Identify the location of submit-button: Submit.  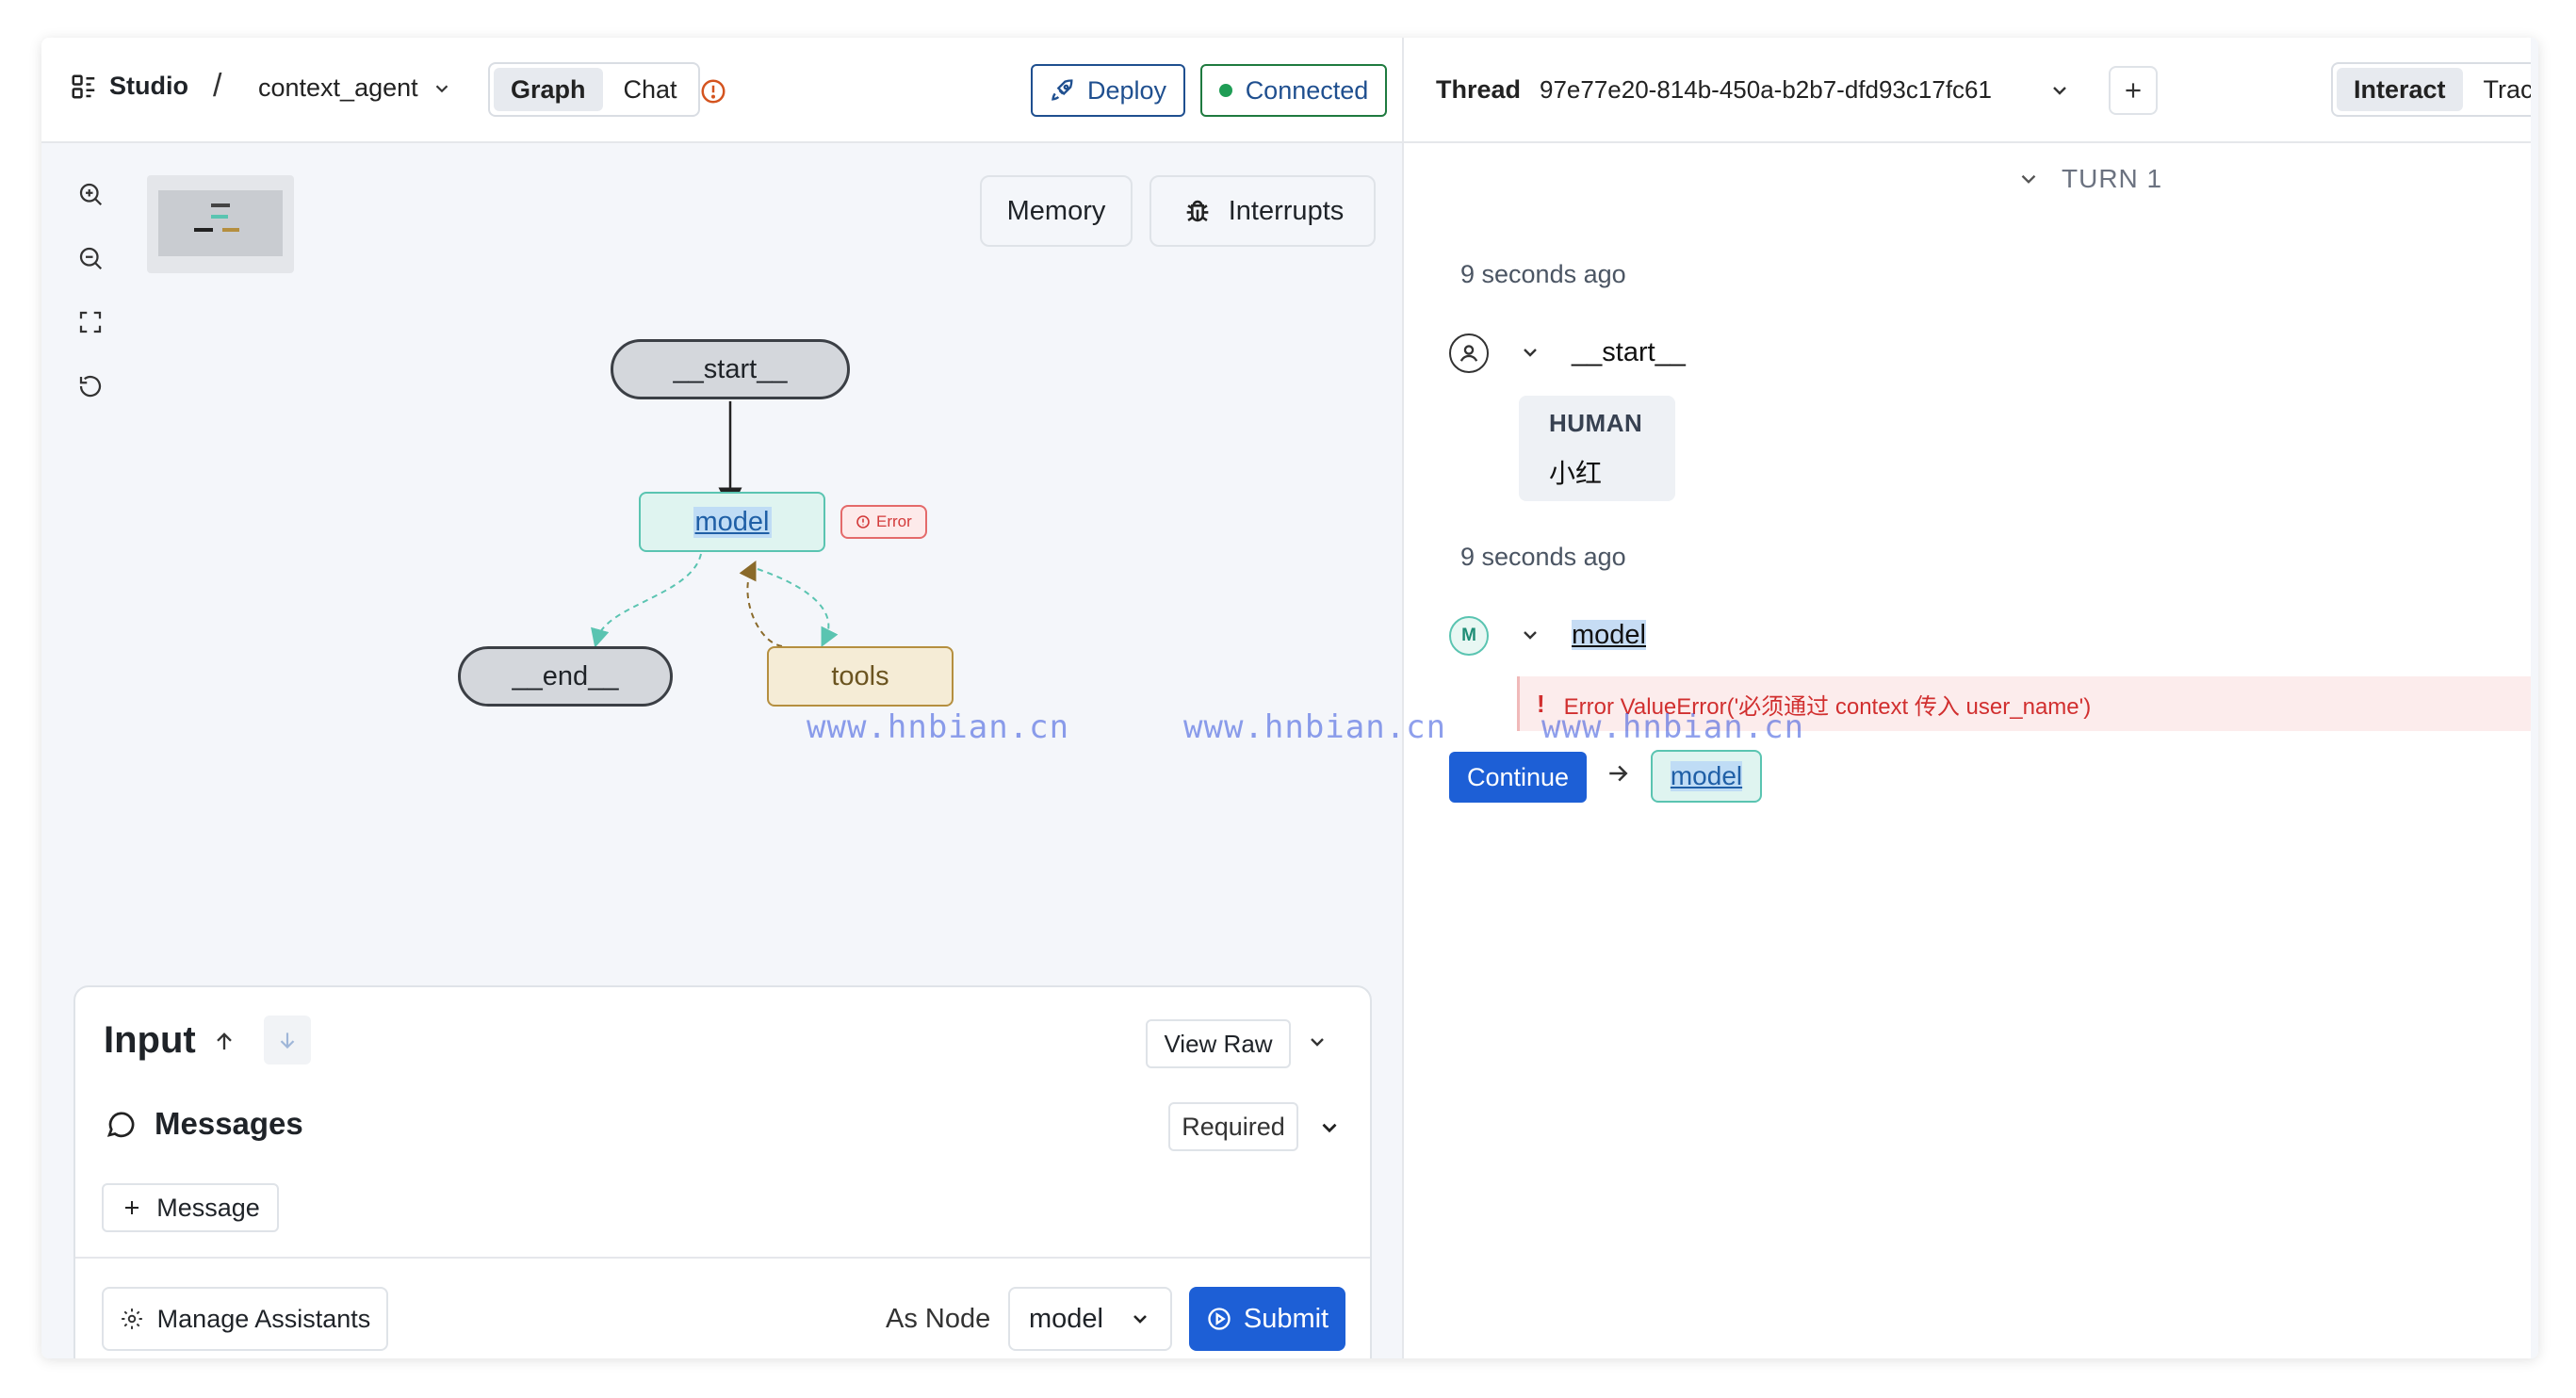
(1267, 1319).